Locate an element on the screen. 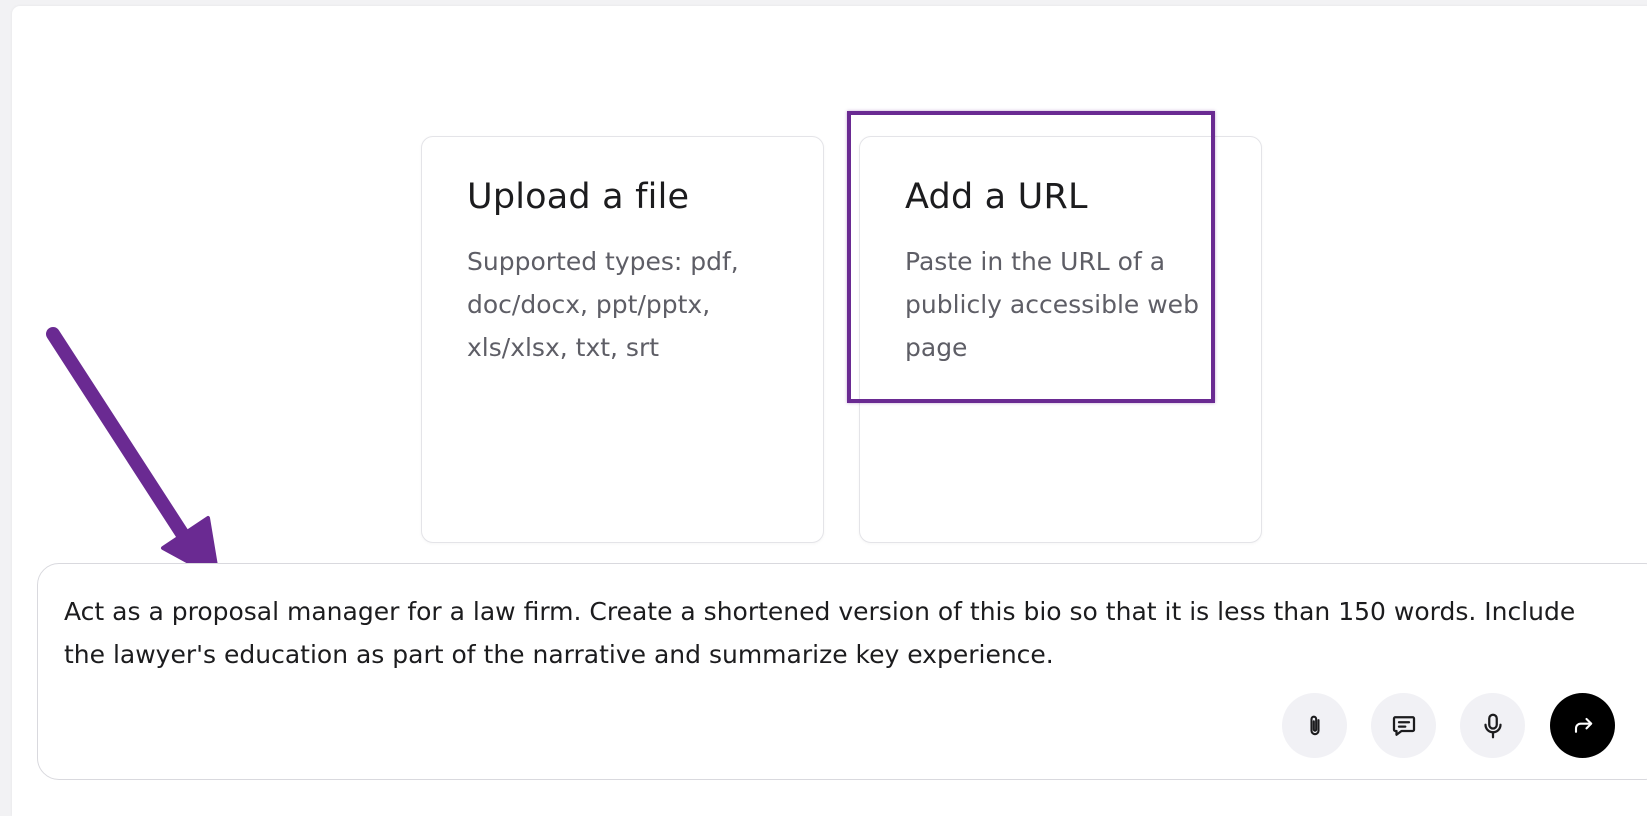 The image size is (1647, 816). microphone-icon is located at coordinates (1492, 725).